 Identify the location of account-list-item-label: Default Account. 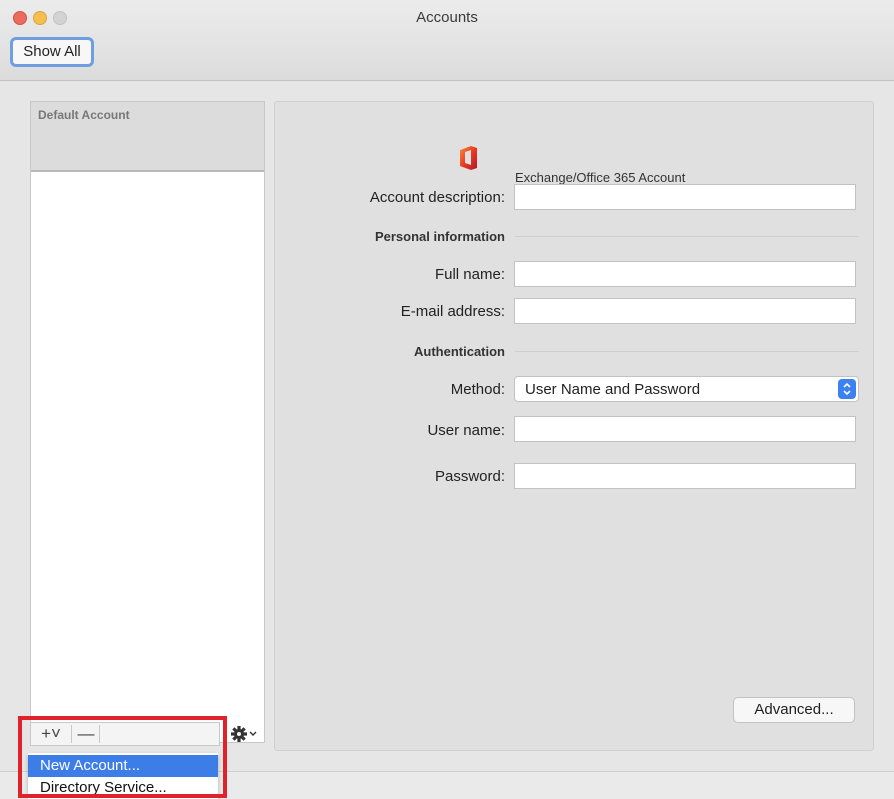
(84, 115).